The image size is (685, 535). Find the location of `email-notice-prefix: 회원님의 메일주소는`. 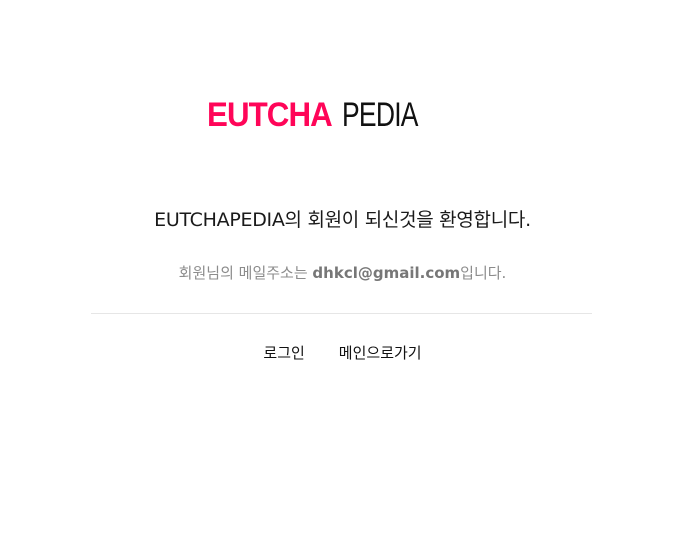

email-notice-prefix: 회원님의 메일주소는 is located at coordinates (245, 273).